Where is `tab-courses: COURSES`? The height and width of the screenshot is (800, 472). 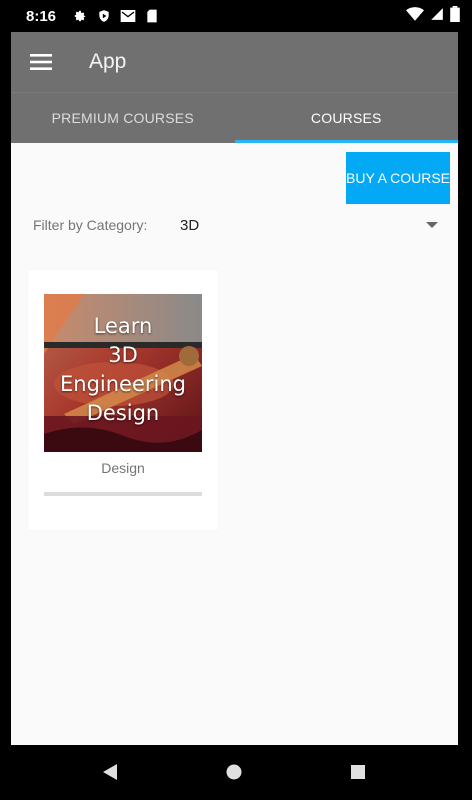
tab-courses: COURSES is located at coordinates (346, 118).